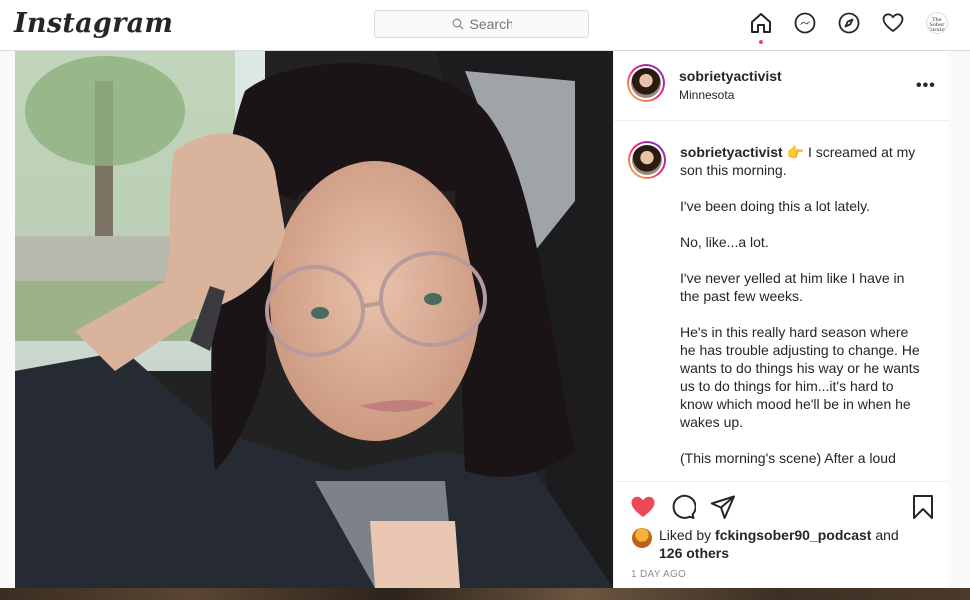 This screenshot has height=600, width=970. What do you see at coordinates (795, 152) in the screenshot?
I see `pointing-hand-emoji: 👉` at bounding box center [795, 152].